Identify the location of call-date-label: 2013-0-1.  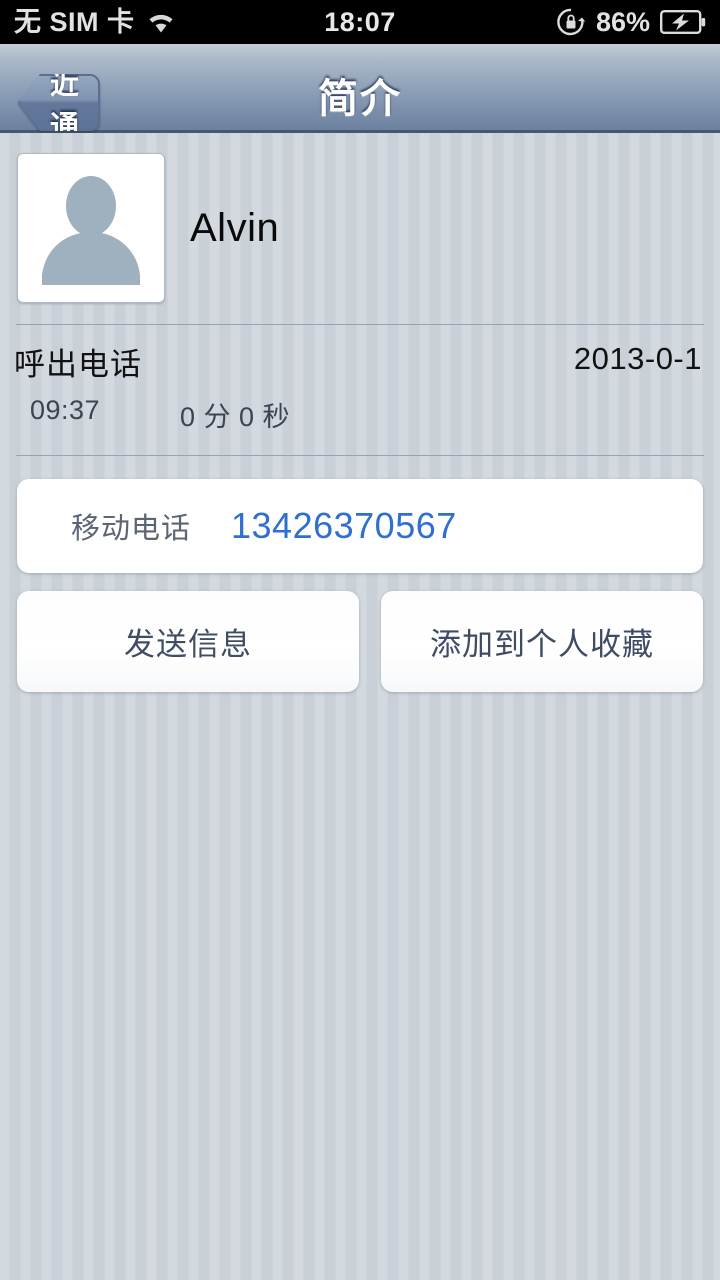
(637, 358).